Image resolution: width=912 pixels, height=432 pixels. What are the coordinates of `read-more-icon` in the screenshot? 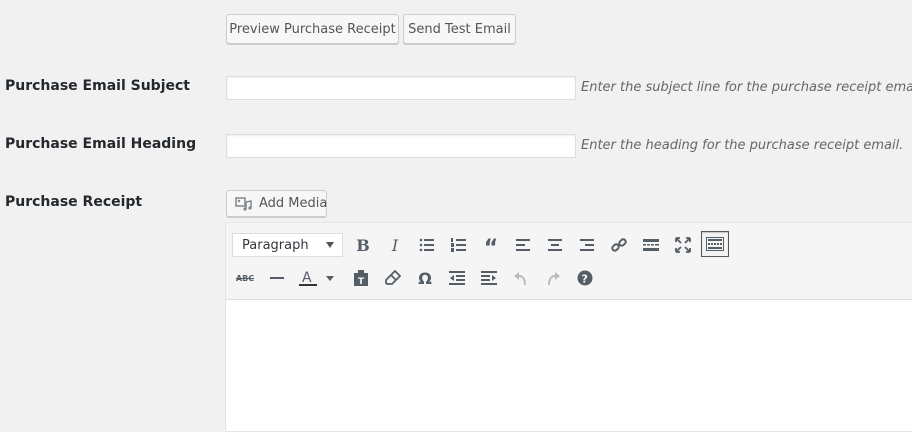 It's located at (651, 245).